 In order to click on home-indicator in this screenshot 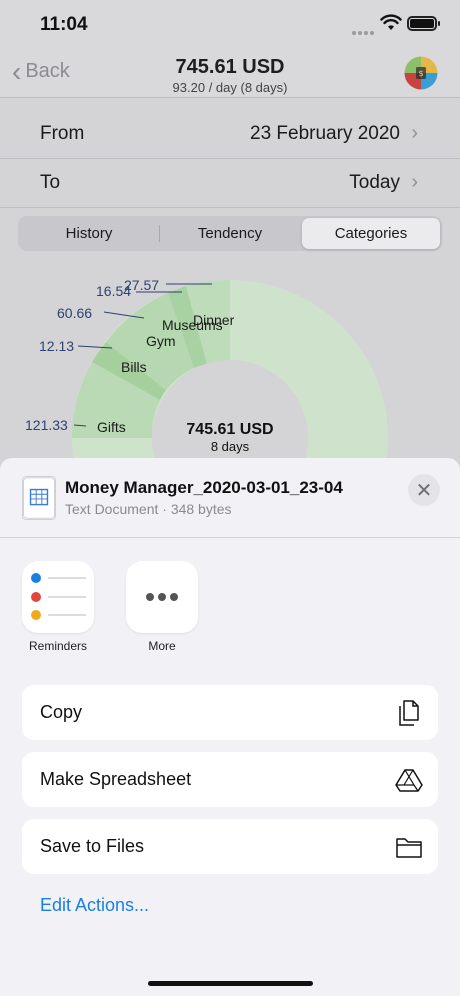, I will do `click(230, 983)`.